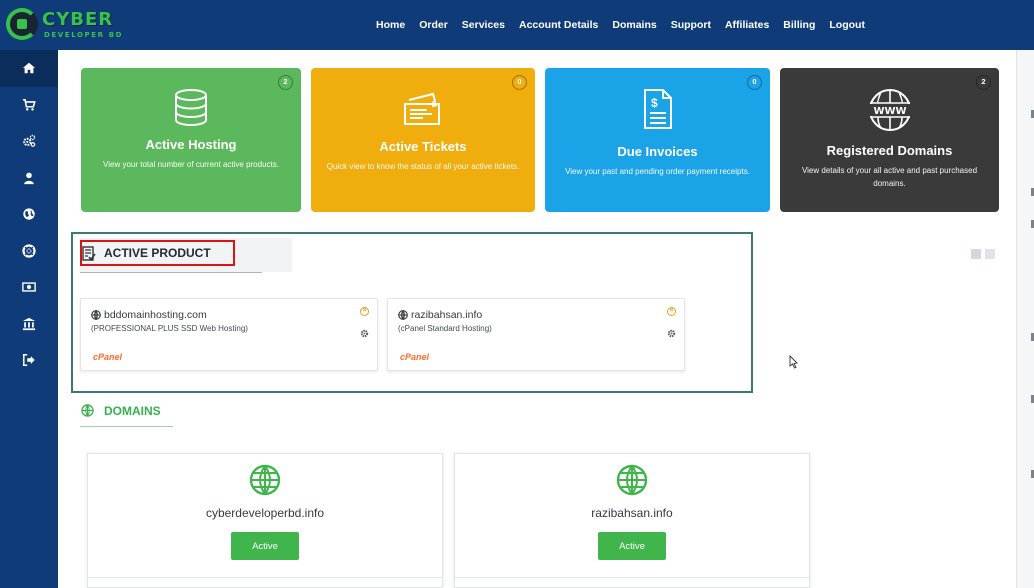  I want to click on product-domain: bddomainhosting.com, so click(149, 315).